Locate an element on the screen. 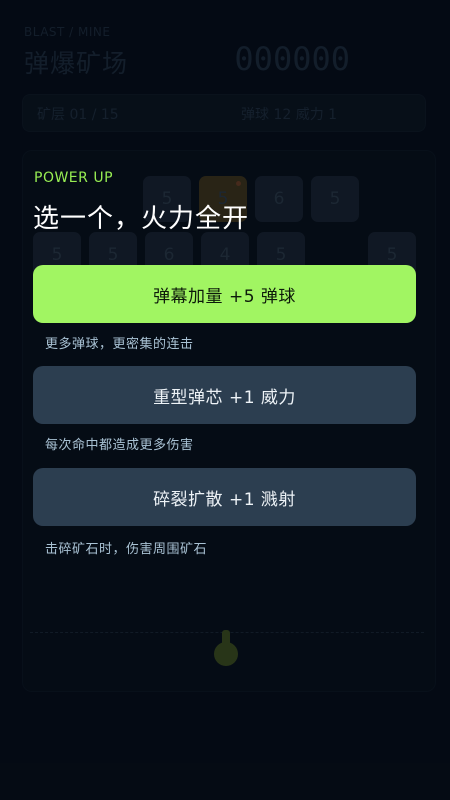 Image resolution: width=450 pixels, height=800 pixels. powerup-title: 选一个，火力全开 is located at coordinates (141, 219).